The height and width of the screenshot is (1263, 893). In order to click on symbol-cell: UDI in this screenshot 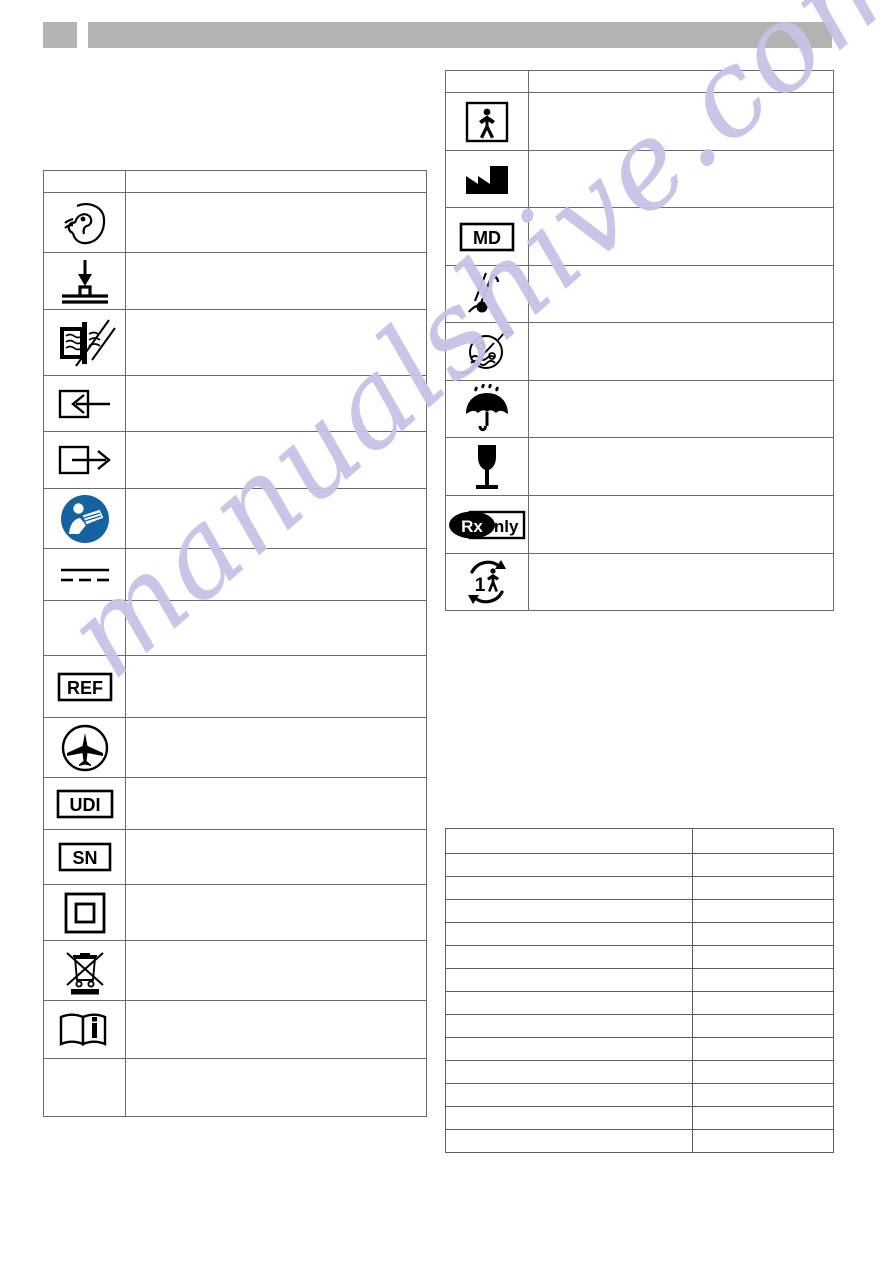, I will do `click(84, 803)`.